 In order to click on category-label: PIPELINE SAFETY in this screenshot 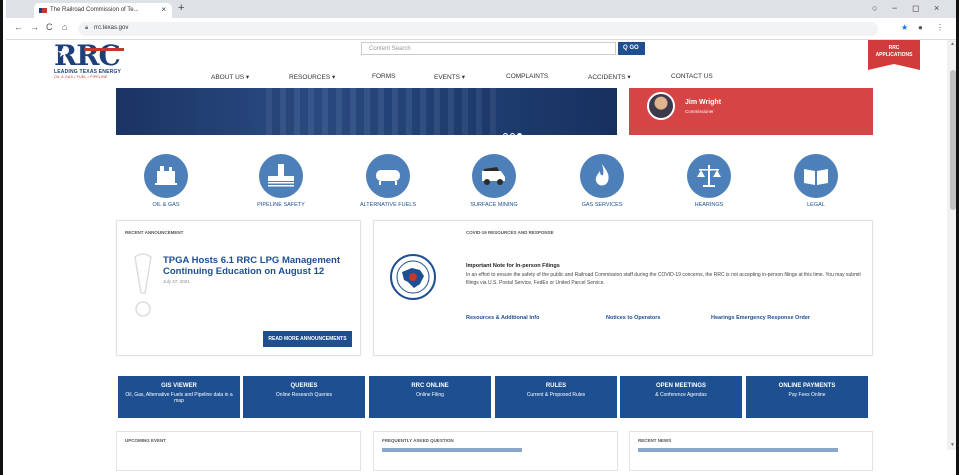, I will do `click(281, 205)`.